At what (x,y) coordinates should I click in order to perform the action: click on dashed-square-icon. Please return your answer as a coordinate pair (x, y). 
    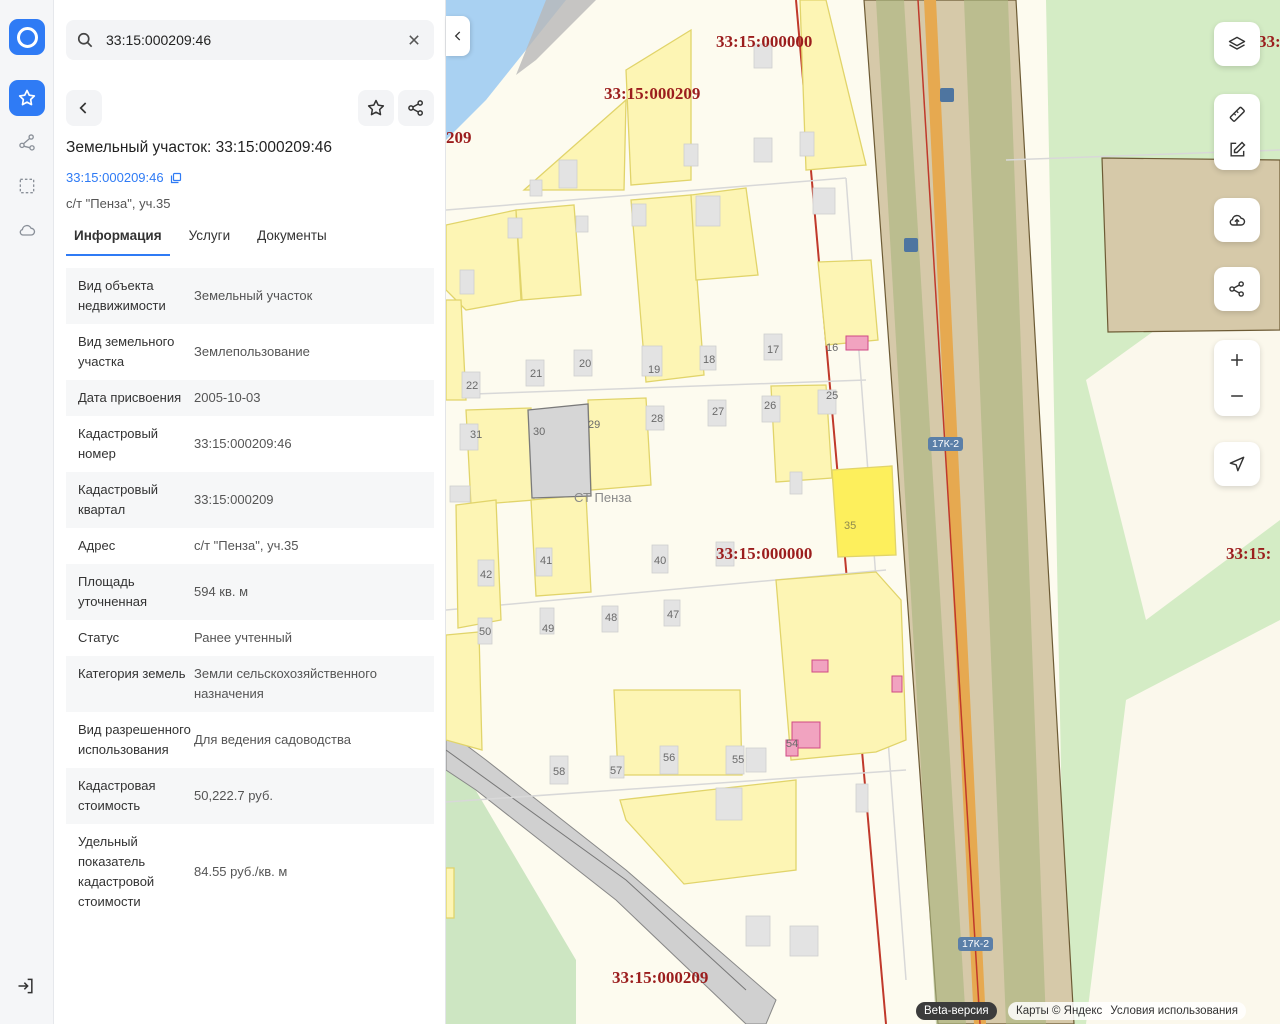
    Looking at the image, I should click on (27, 186).